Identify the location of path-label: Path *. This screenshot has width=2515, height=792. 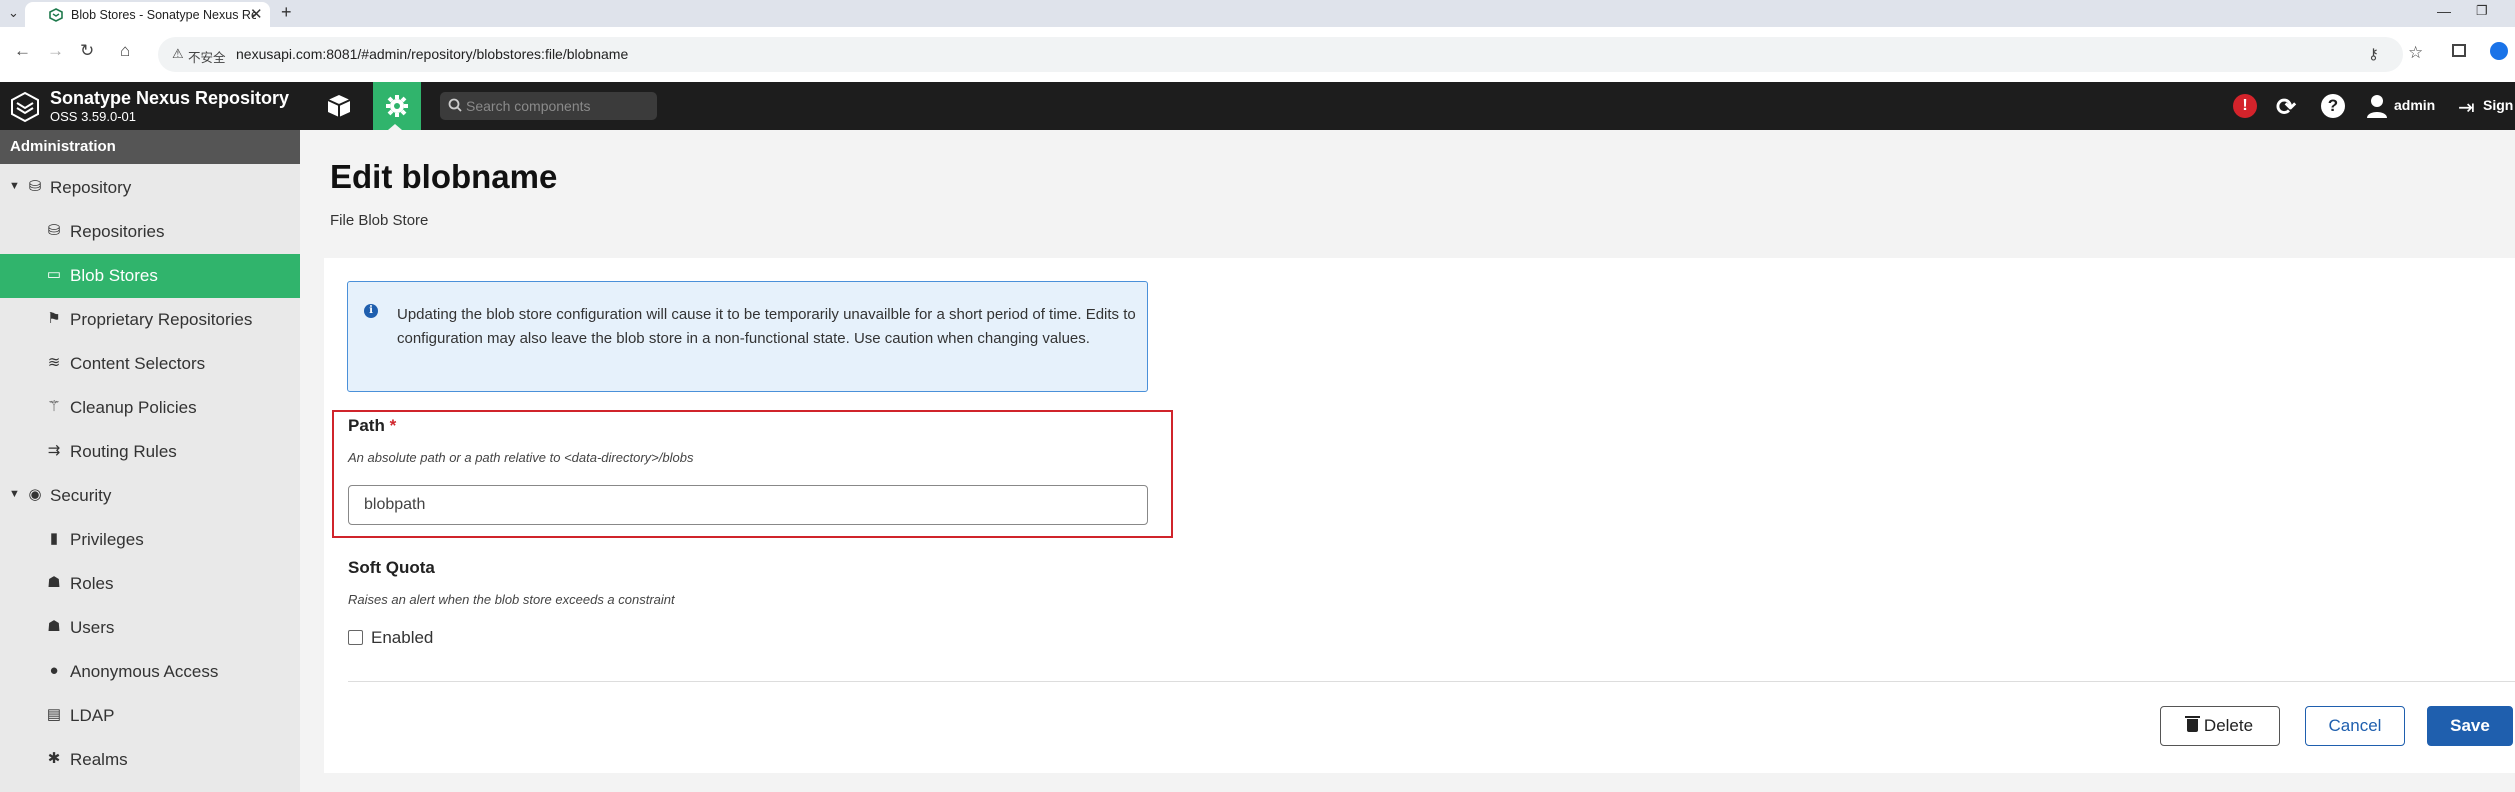
(372, 426).